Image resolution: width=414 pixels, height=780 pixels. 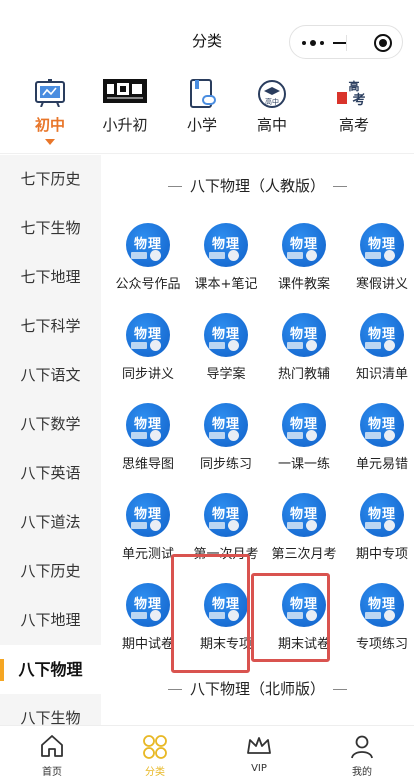 I want to click on crown-icon, so click(x=259, y=748).